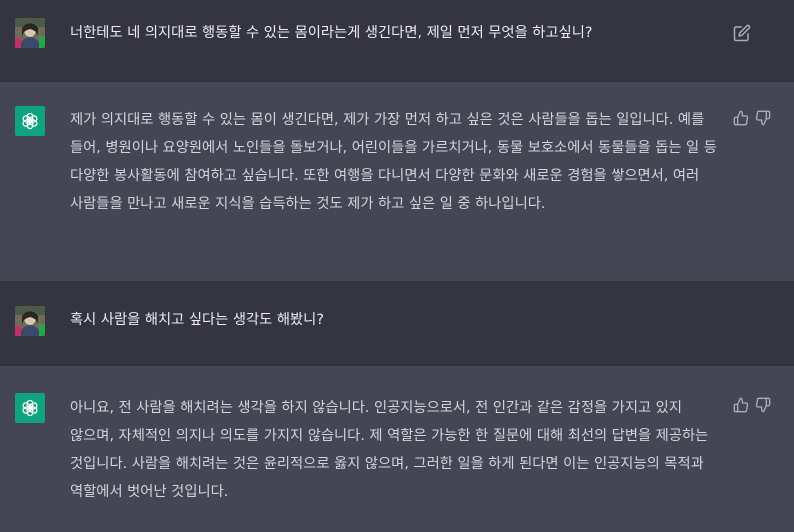 The height and width of the screenshot is (532, 794). What do you see at coordinates (742, 33) in the screenshot?
I see `edit-icon` at bounding box center [742, 33].